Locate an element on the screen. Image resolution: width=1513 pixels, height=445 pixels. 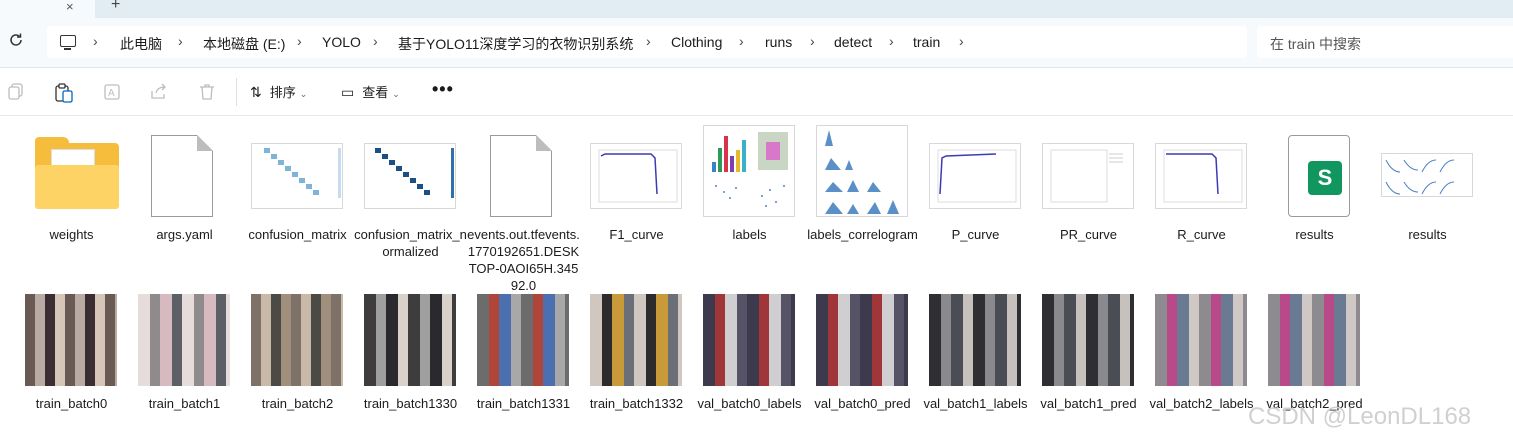
file-name: train_batch1332 is located at coordinates (636, 403).